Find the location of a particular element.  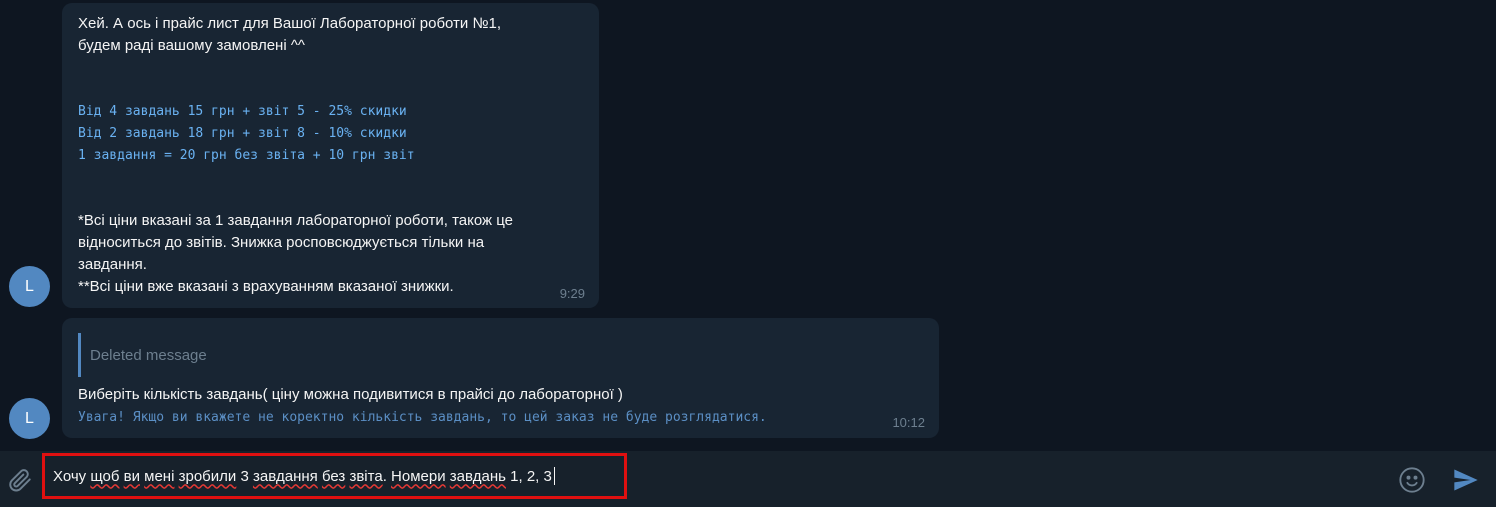

send-icon is located at coordinates (1466, 480).